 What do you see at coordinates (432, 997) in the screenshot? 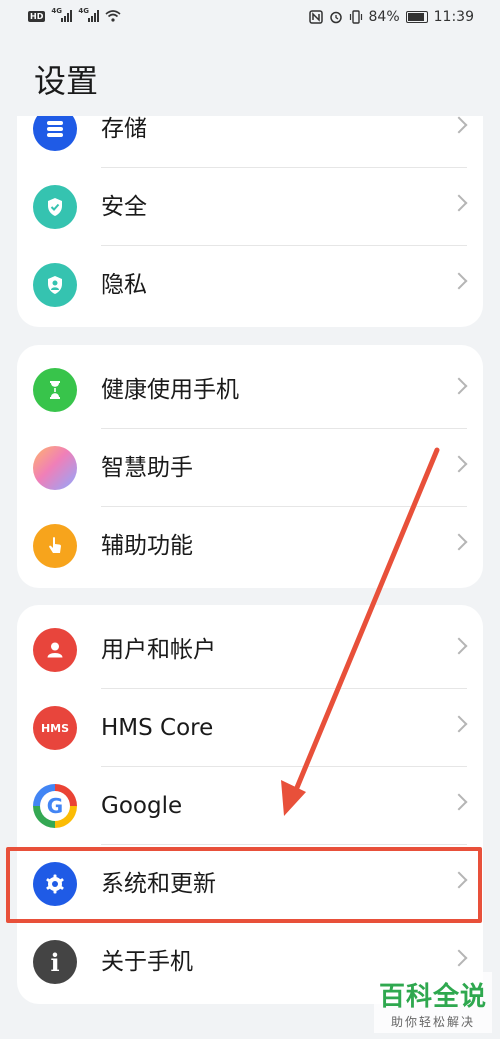
I see `watermark-main-text: 百科全说` at bounding box center [432, 997].